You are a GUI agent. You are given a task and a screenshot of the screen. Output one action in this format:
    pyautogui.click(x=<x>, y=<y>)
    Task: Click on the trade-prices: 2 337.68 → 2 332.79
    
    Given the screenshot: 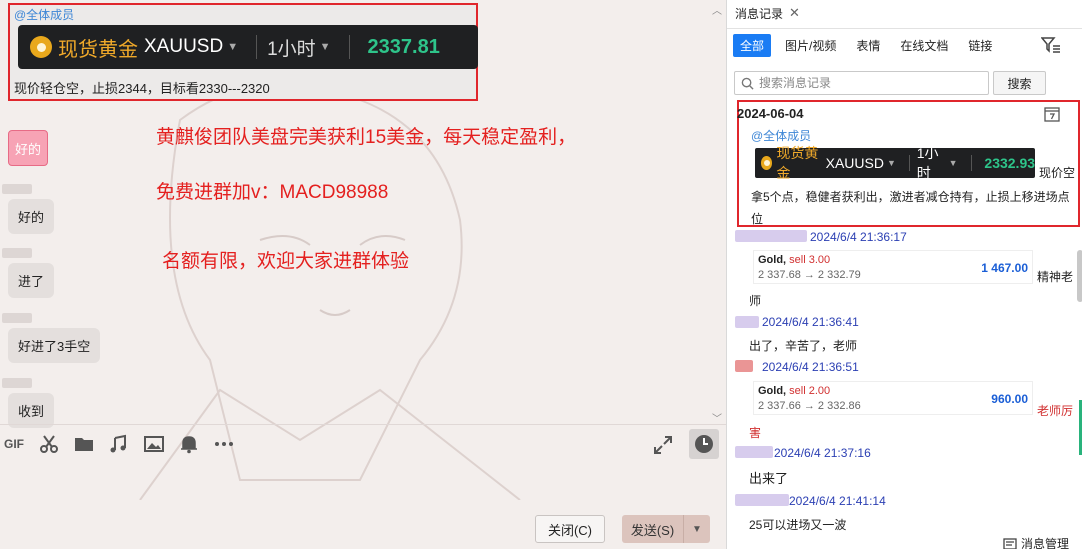 What is the action you would take?
    pyautogui.click(x=809, y=275)
    